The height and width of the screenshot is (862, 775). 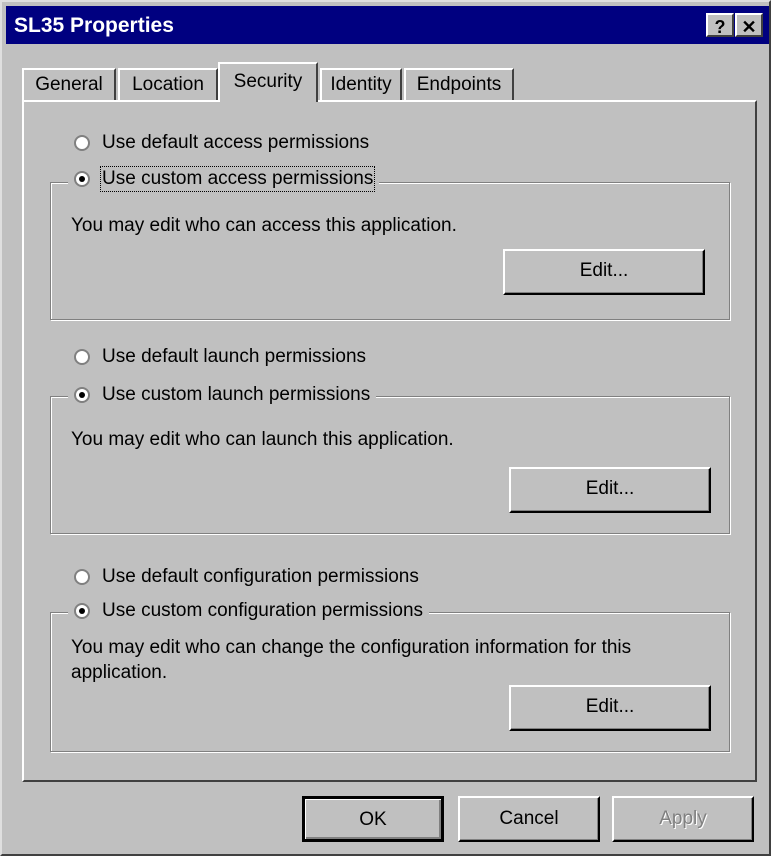 What do you see at coordinates (720, 25) in the screenshot?
I see `help-button: ?` at bounding box center [720, 25].